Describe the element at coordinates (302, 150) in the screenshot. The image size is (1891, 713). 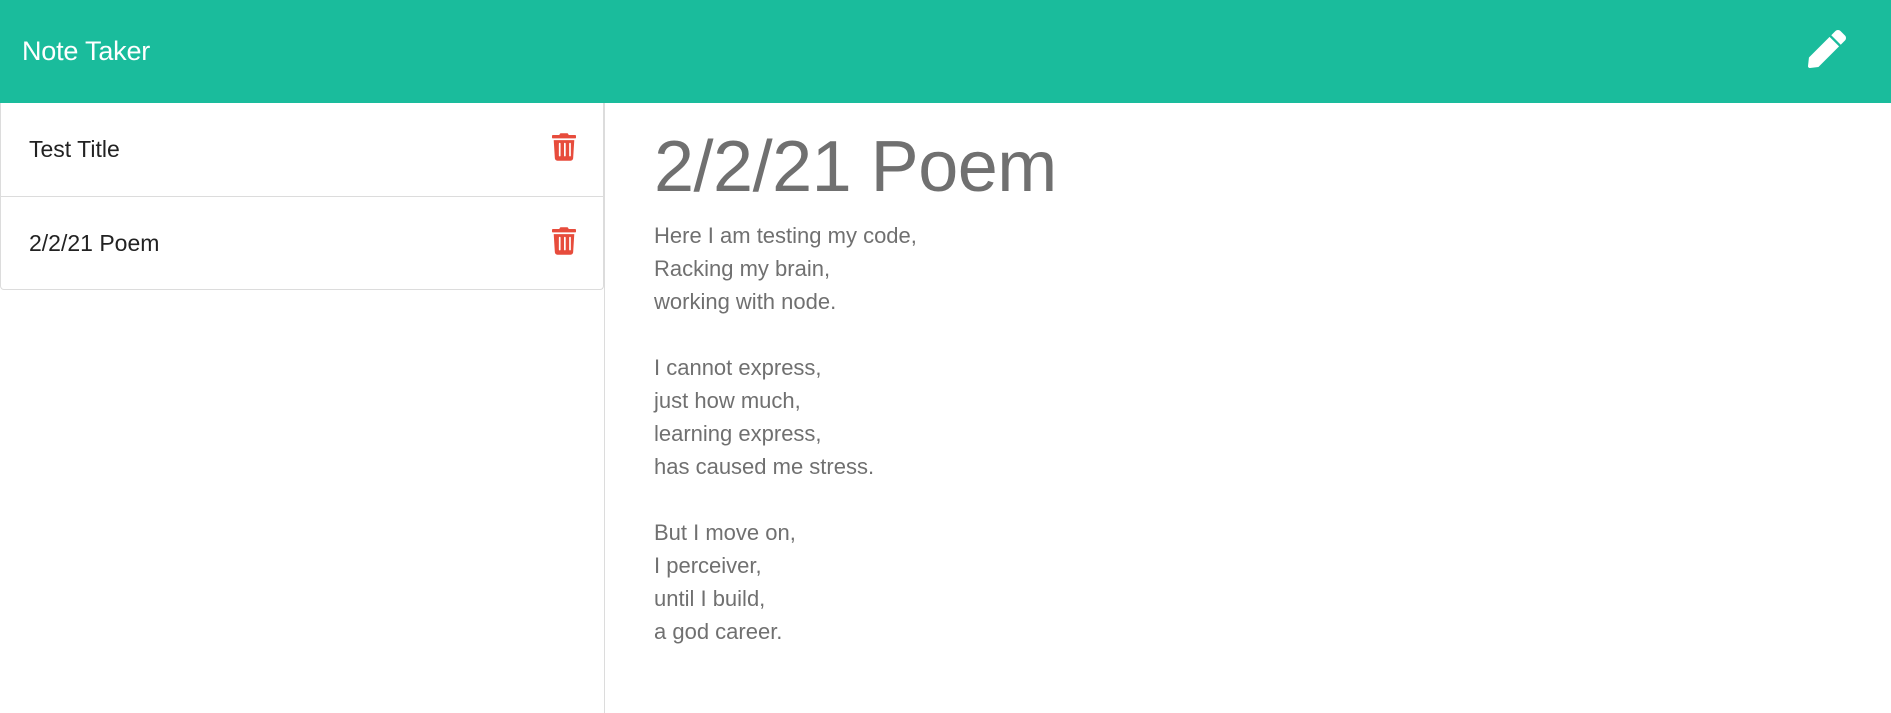
I see `list-item: Test Title` at that location.